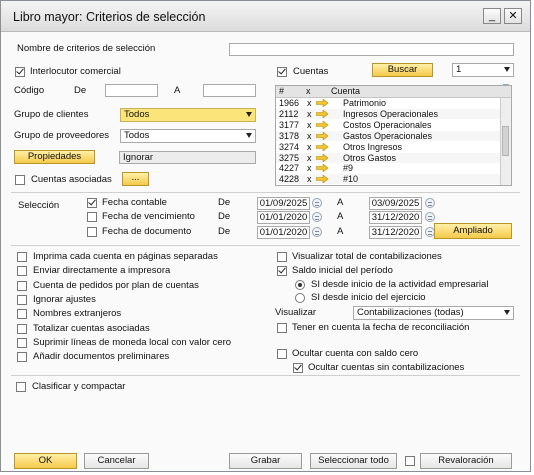 This screenshot has width=534, height=475. What do you see at coordinates (282, 354) in the screenshot?
I see `hide-zero-checkbox` at bounding box center [282, 354].